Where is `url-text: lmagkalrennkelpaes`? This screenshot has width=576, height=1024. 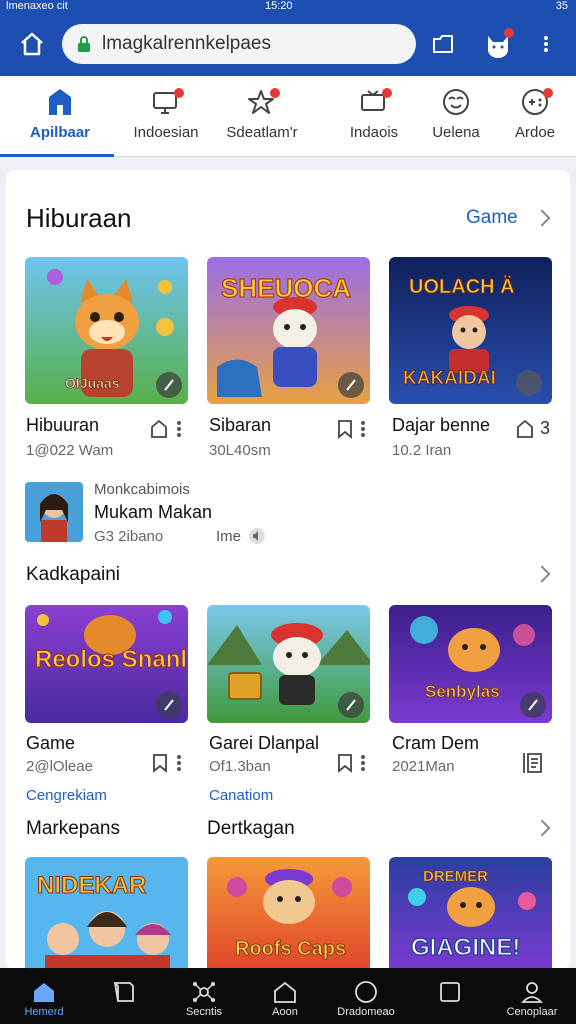 url-text: lmagkalrennkelpaes is located at coordinates (186, 43).